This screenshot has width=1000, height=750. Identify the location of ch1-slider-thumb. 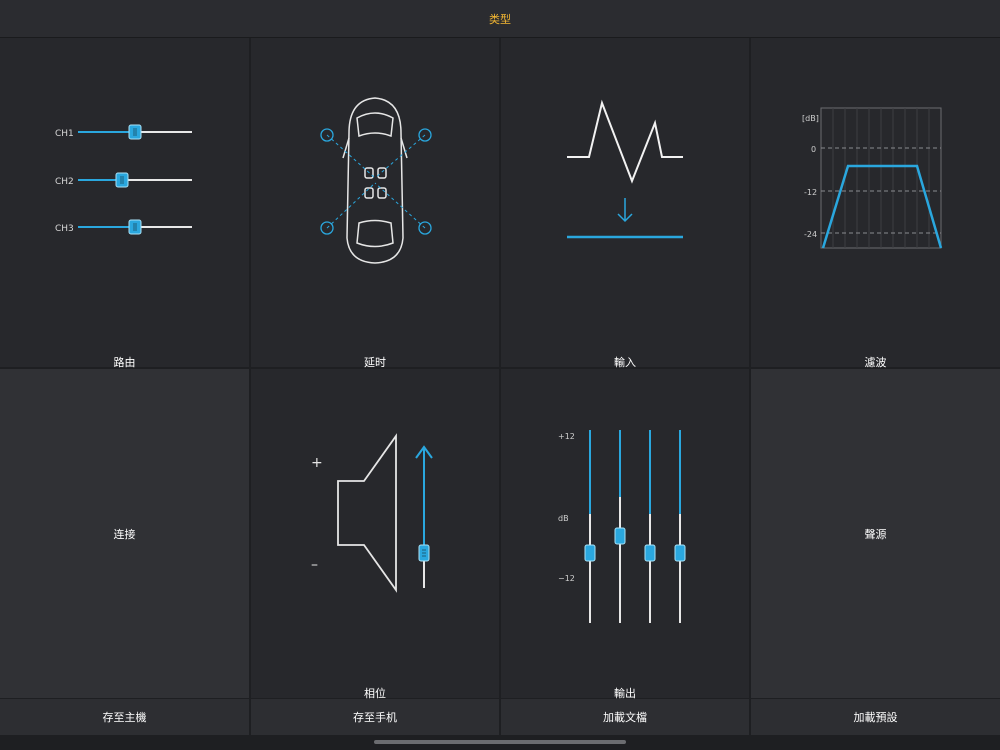
(135, 132).